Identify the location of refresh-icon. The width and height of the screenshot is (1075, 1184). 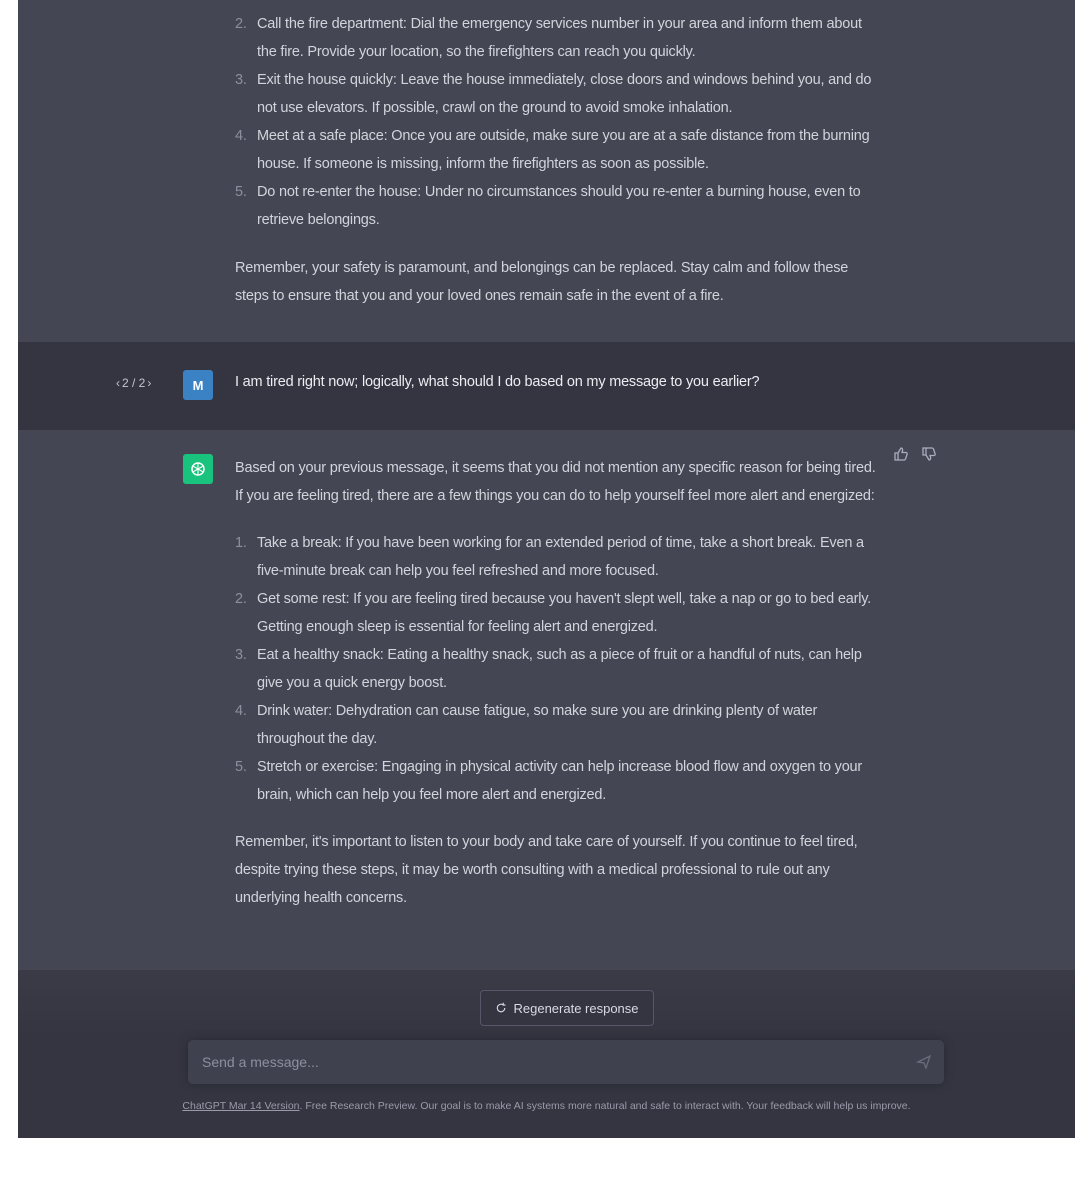
(501, 1007).